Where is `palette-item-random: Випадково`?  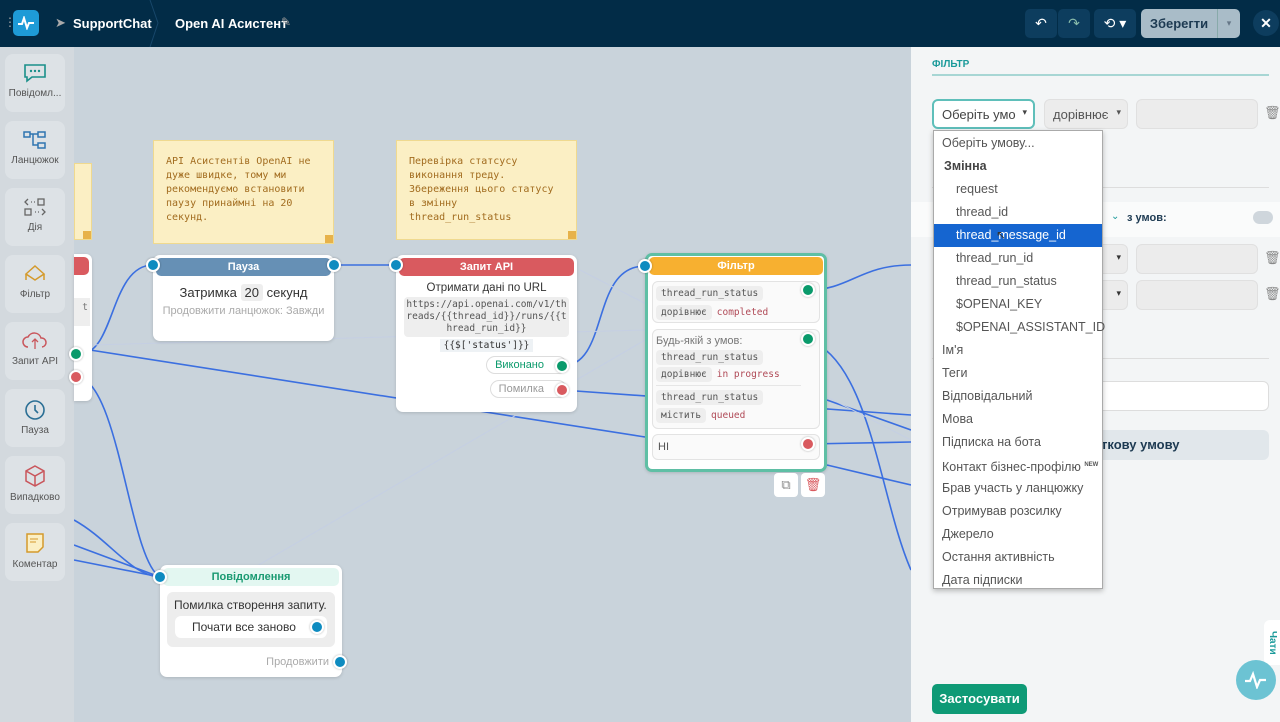 palette-item-random: Випадково is located at coordinates (35, 485).